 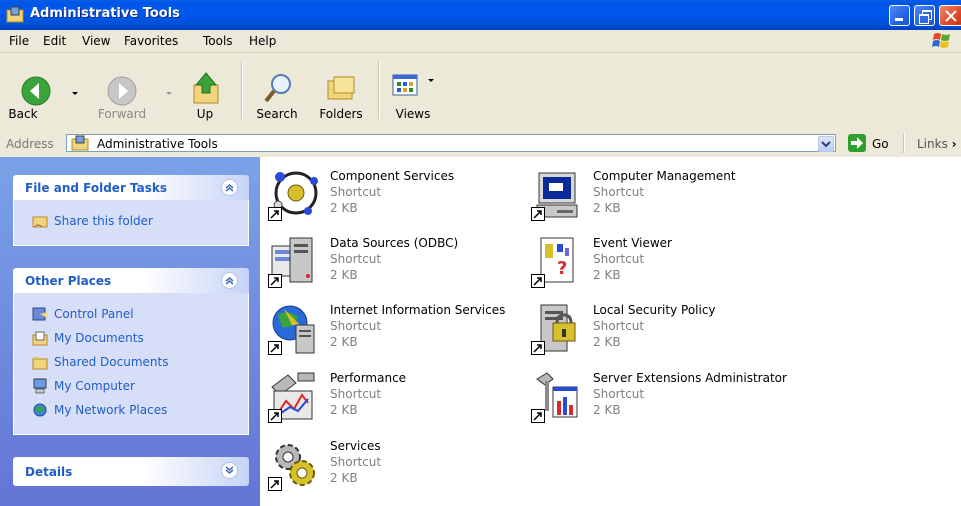 What do you see at coordinates (75, 93) in the screenshot?
I see `back-dropdown-icon` at bounding box center [75, 93].